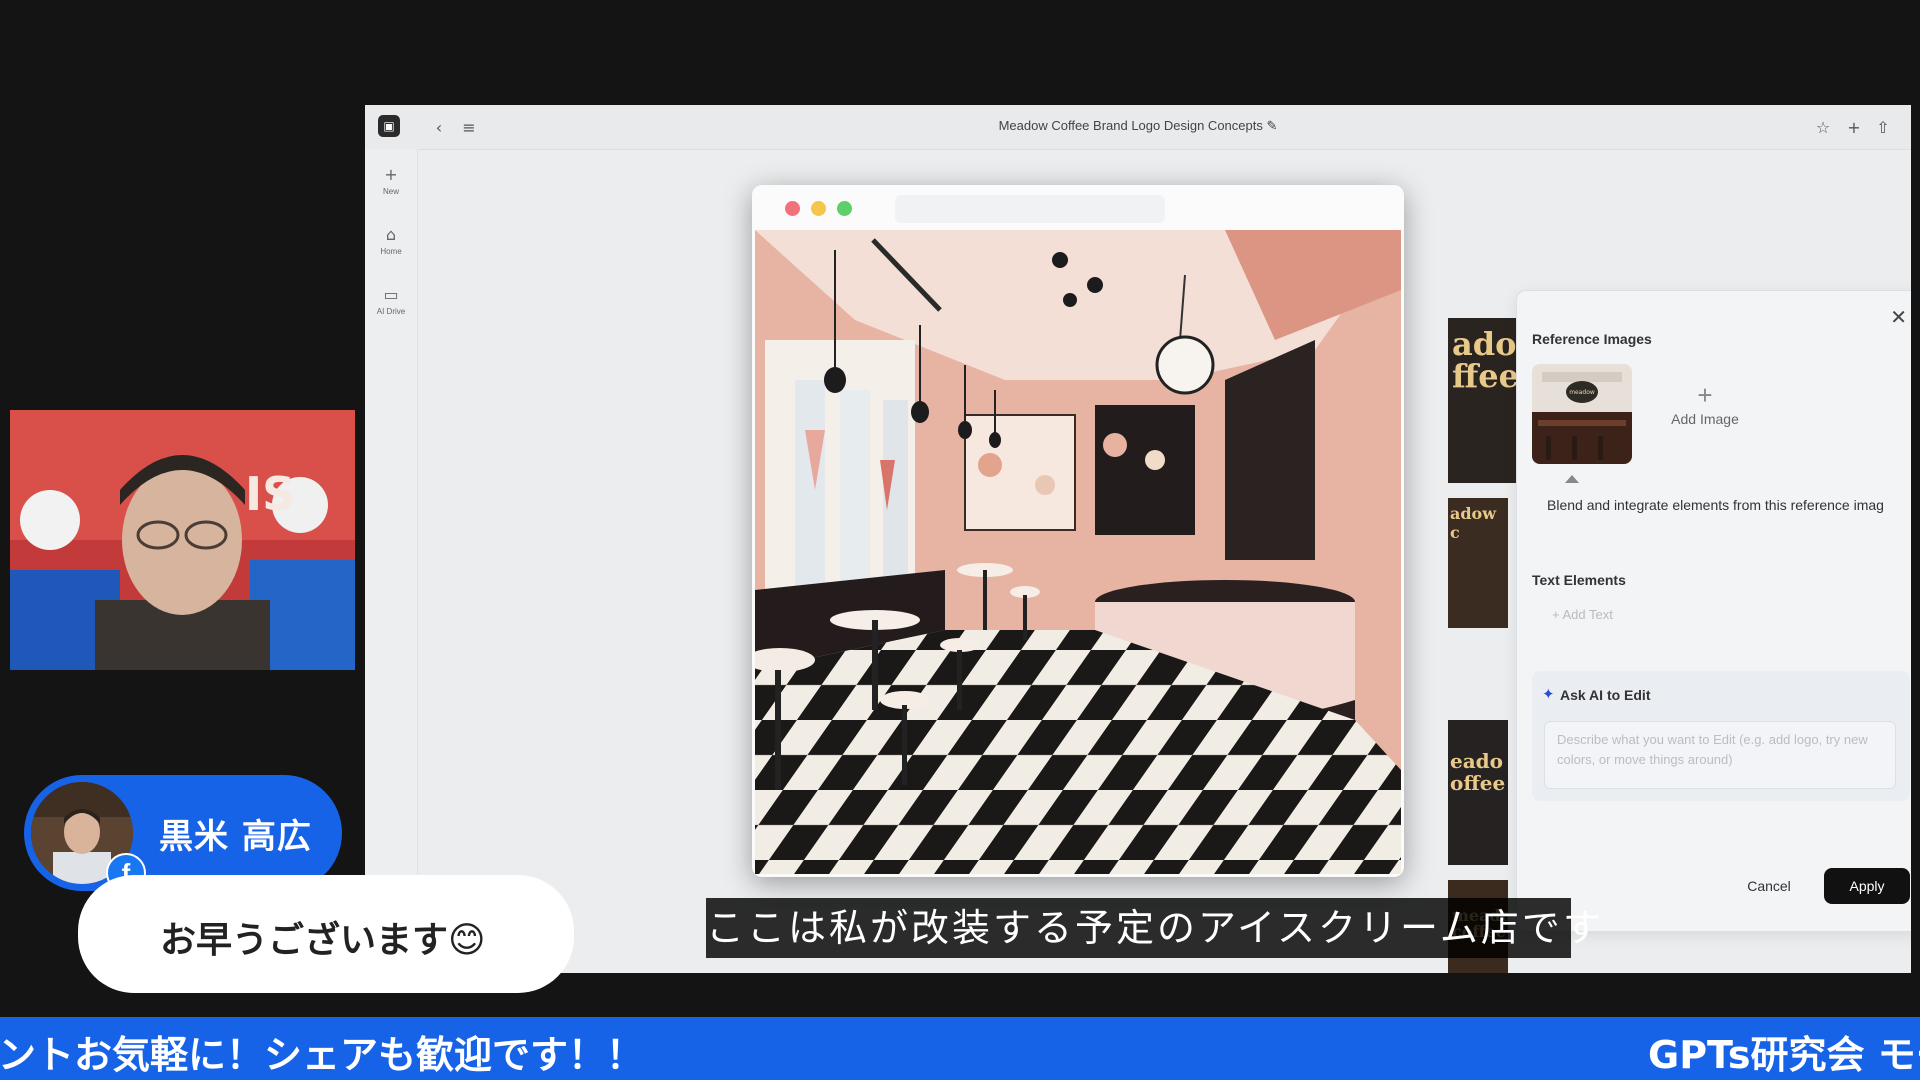 The height and width of the screenshot is (1080, 1920). What do you see at coordinates (1572, 479) in the screenshot?
I see `caret-up-icon` at bounding box center [1572, 479].